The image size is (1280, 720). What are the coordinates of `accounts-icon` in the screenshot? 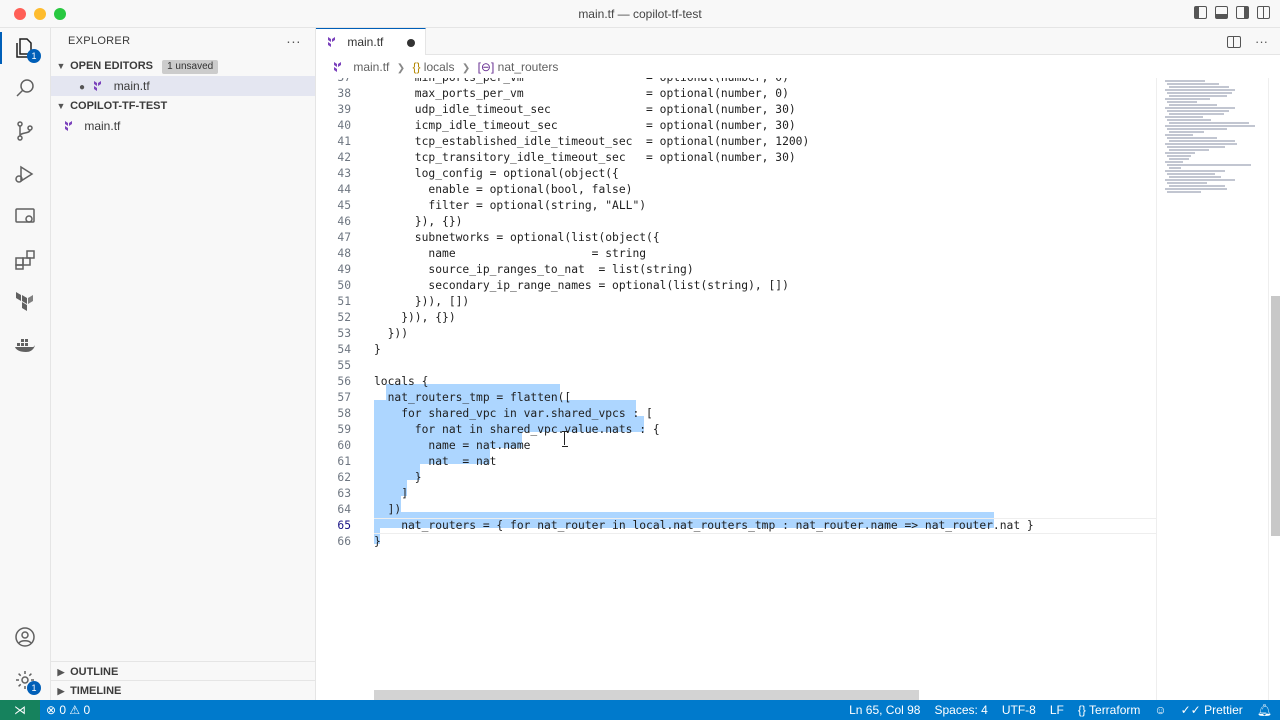 It's located at (25, 637).